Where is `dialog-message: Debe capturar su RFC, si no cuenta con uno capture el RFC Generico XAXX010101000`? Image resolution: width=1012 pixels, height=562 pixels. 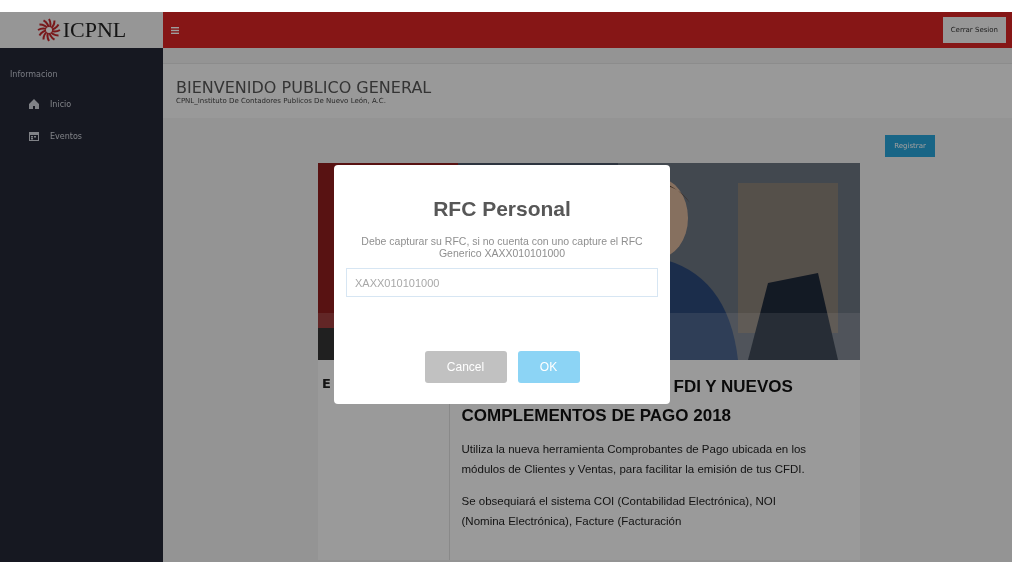
dialog-message: Debe capturar su RFC, si no cuenta con uno capture el RFC Generico XAXX010101000 is located at coordinates (502, 247).